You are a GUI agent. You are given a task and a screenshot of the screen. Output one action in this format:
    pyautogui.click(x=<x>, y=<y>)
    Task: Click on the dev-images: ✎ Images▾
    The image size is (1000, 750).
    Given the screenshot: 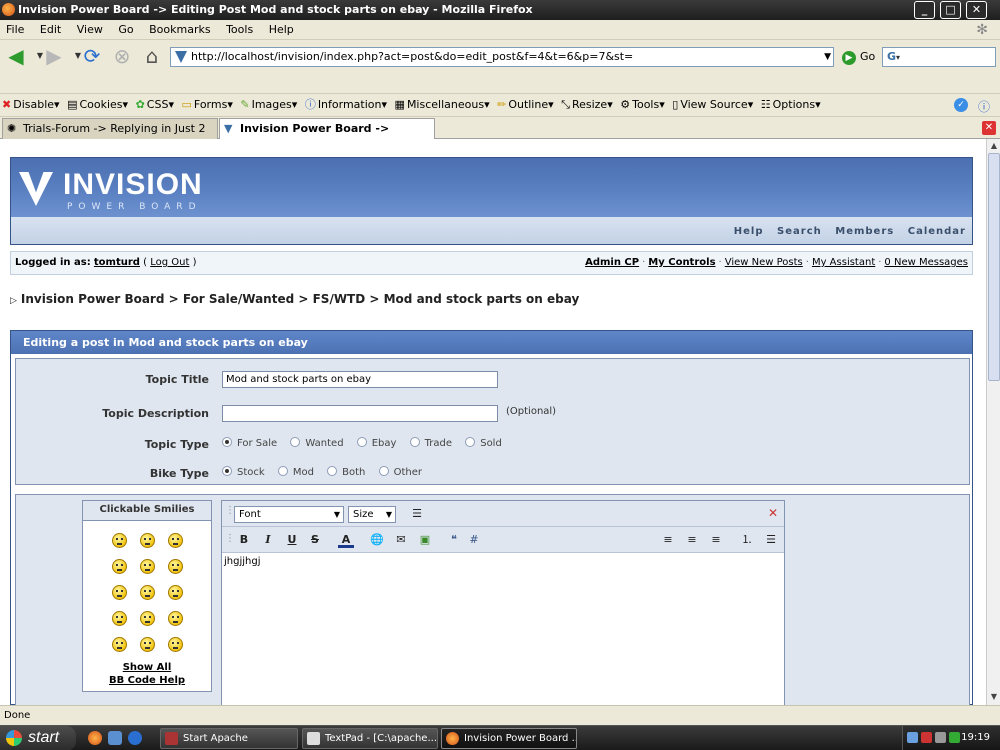 What is the action you would take?
    pyautogui.click(x=268, y=105)
    